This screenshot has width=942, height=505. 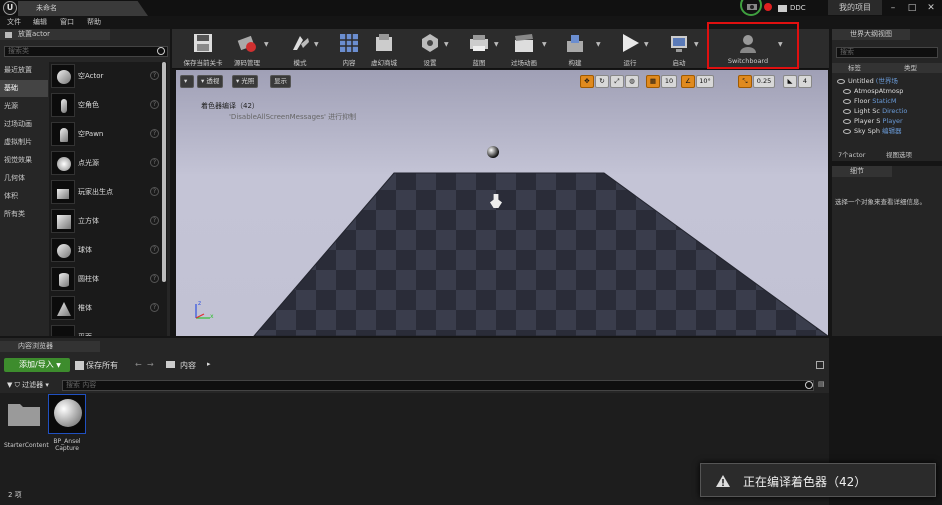 What do you see at coordinates (912, 8) in the screenshot?
I see `maximize-button: □` at bounding box center [912, 8].